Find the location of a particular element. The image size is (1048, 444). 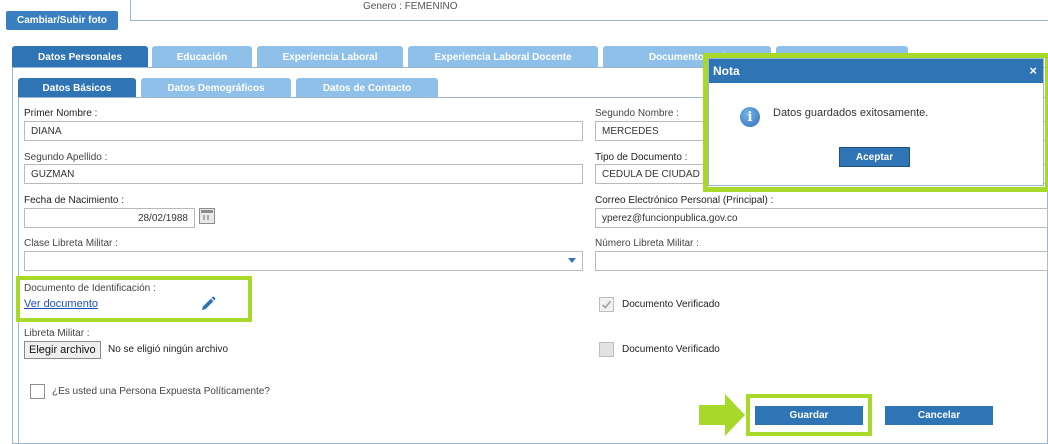

chevron-down-icon is located at coordinates (572, 260).